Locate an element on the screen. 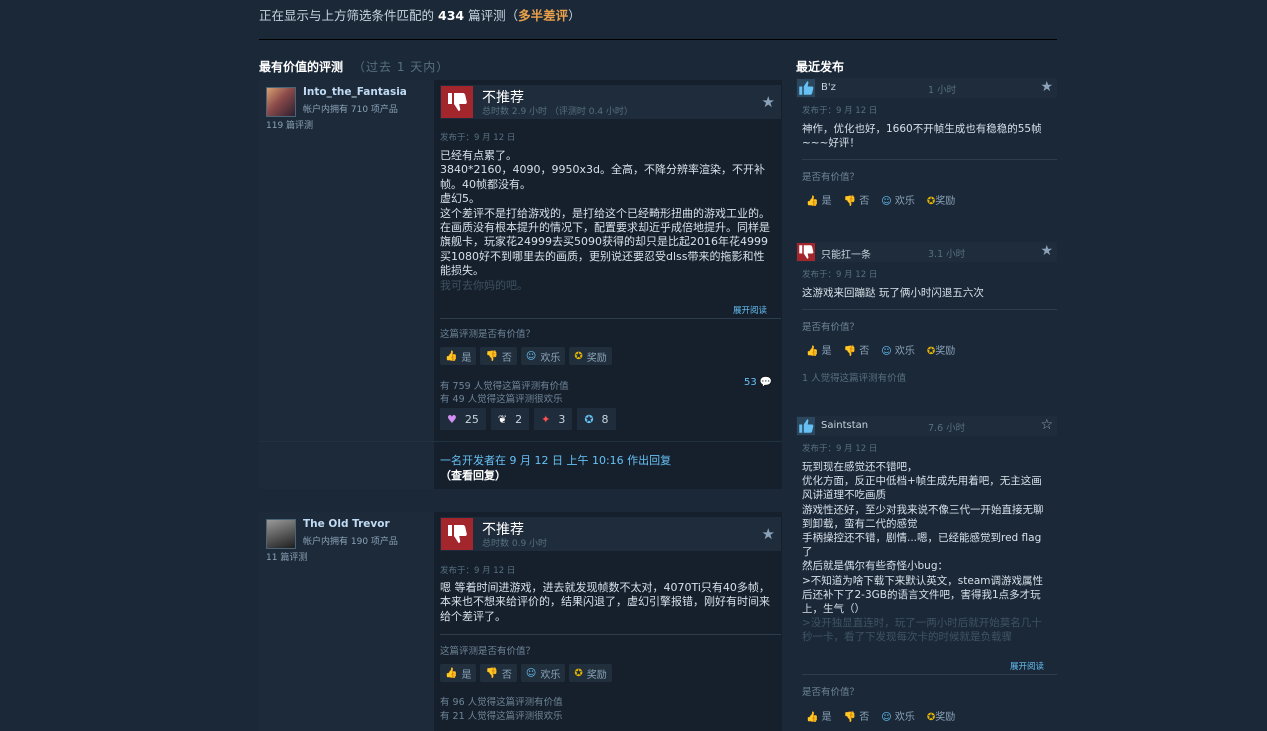 The width and height of the screenshot is (1267, 731). filter-suffix: 篇评测（ is located at coordinates (493, 15).